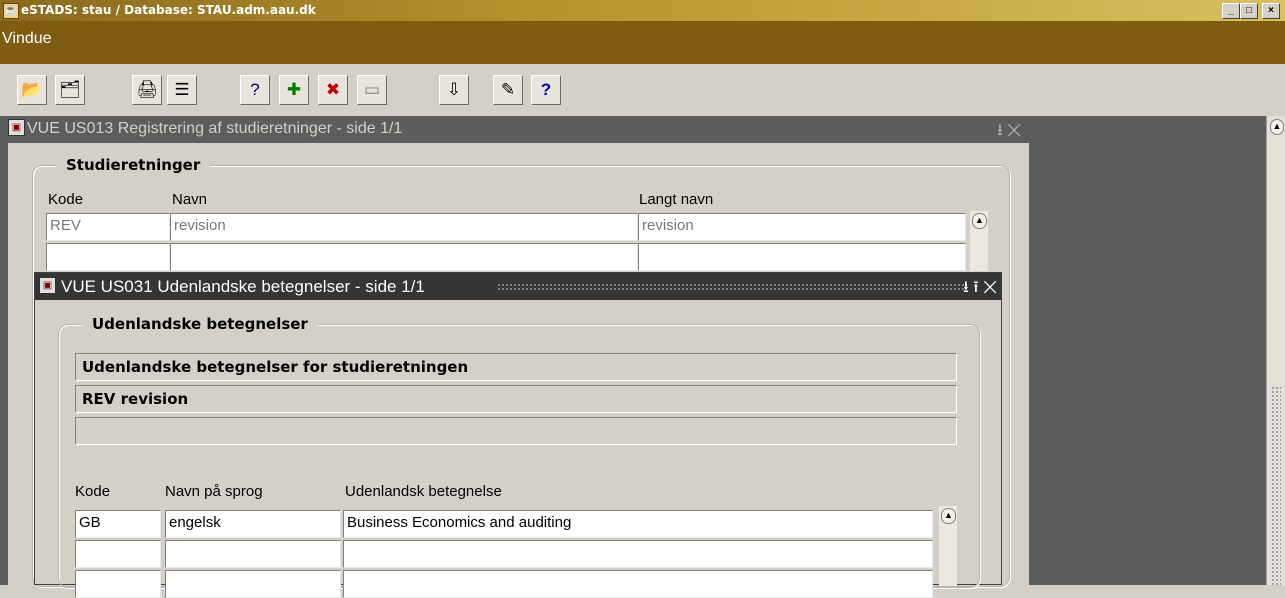 Image resolution: width=1285 pixels, height=598 pixels. What do you see at coordinates (118, 524) in the screenshot?
I see `sprog-kode-field: GB` at bounding box center [118, 524].